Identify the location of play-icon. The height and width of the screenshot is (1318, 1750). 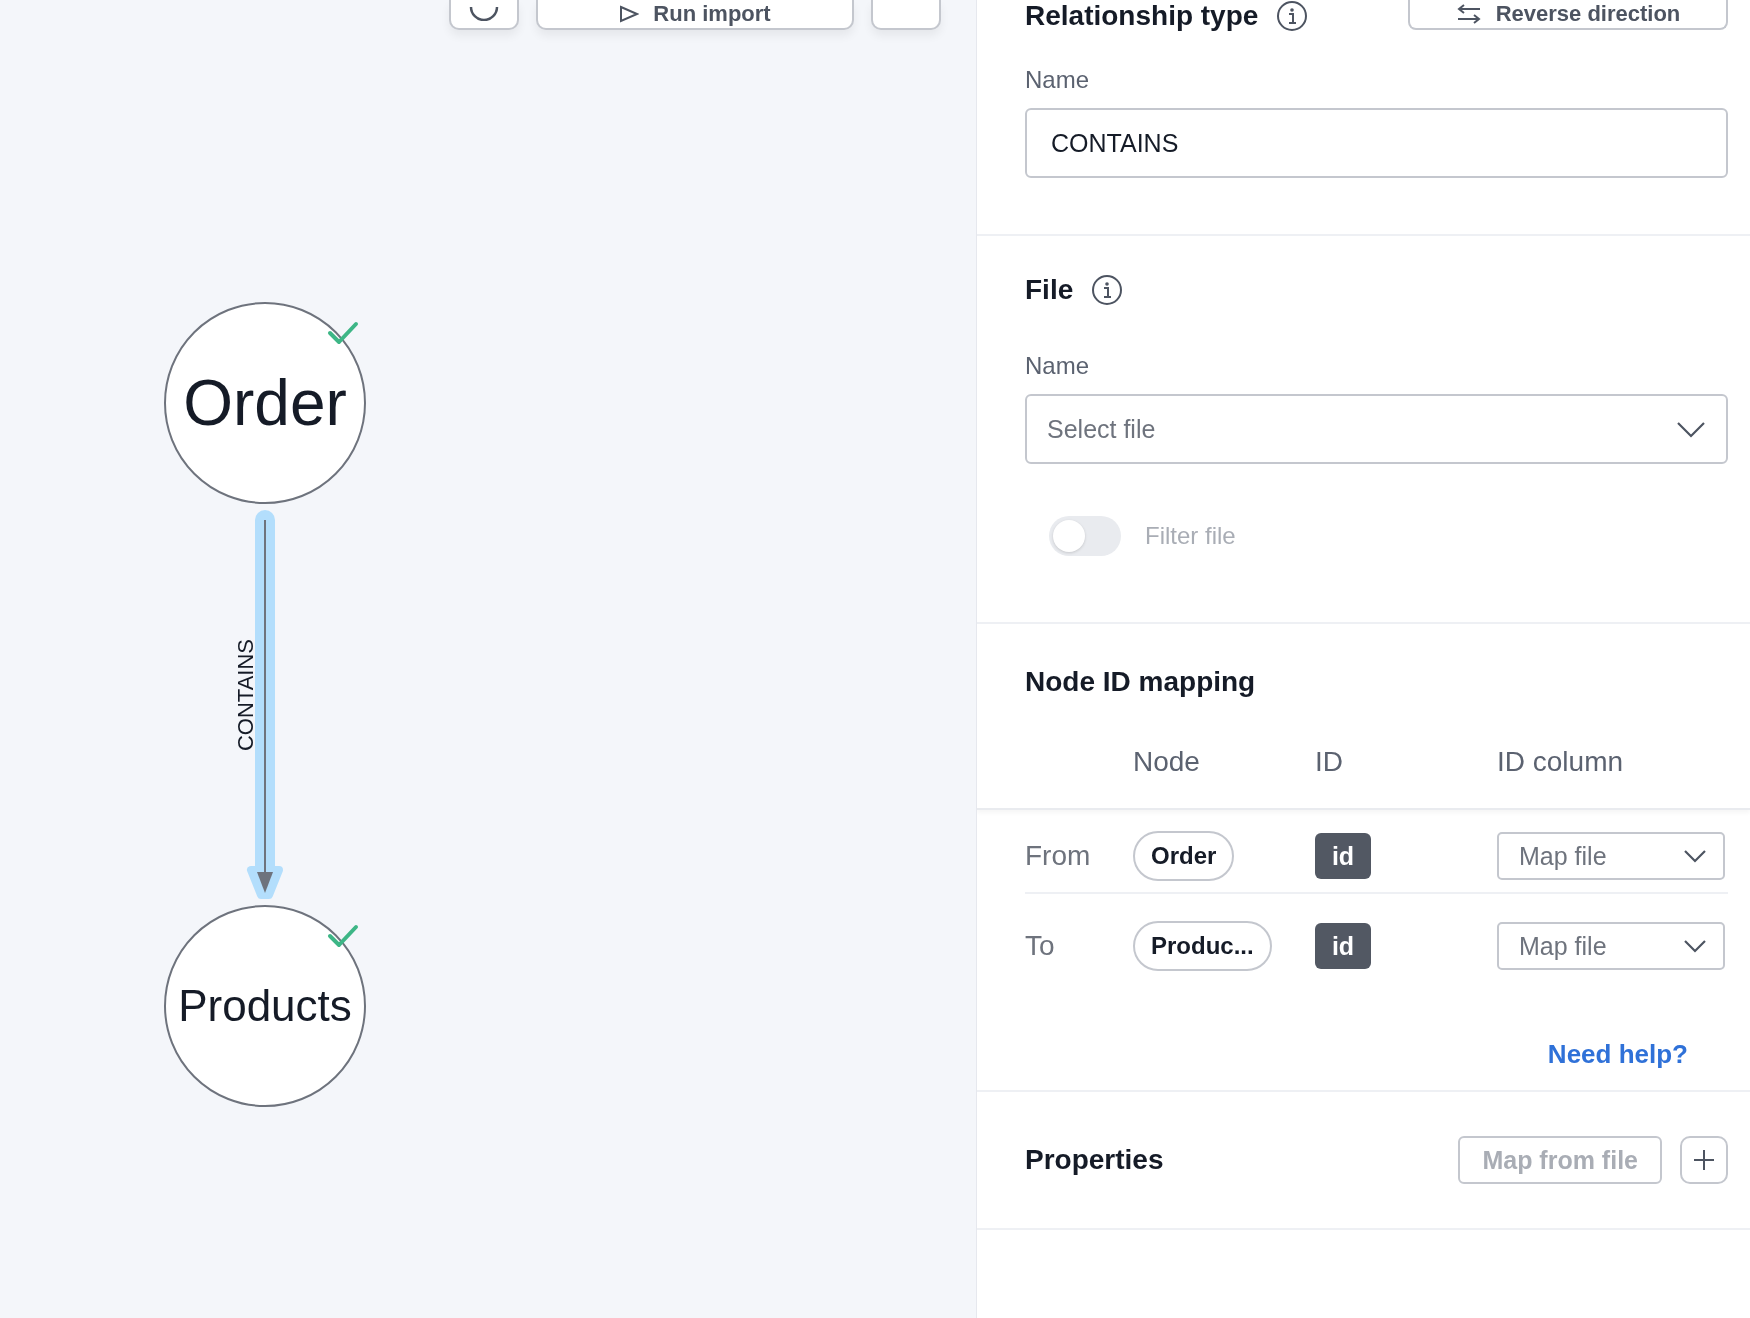
(629, 14).